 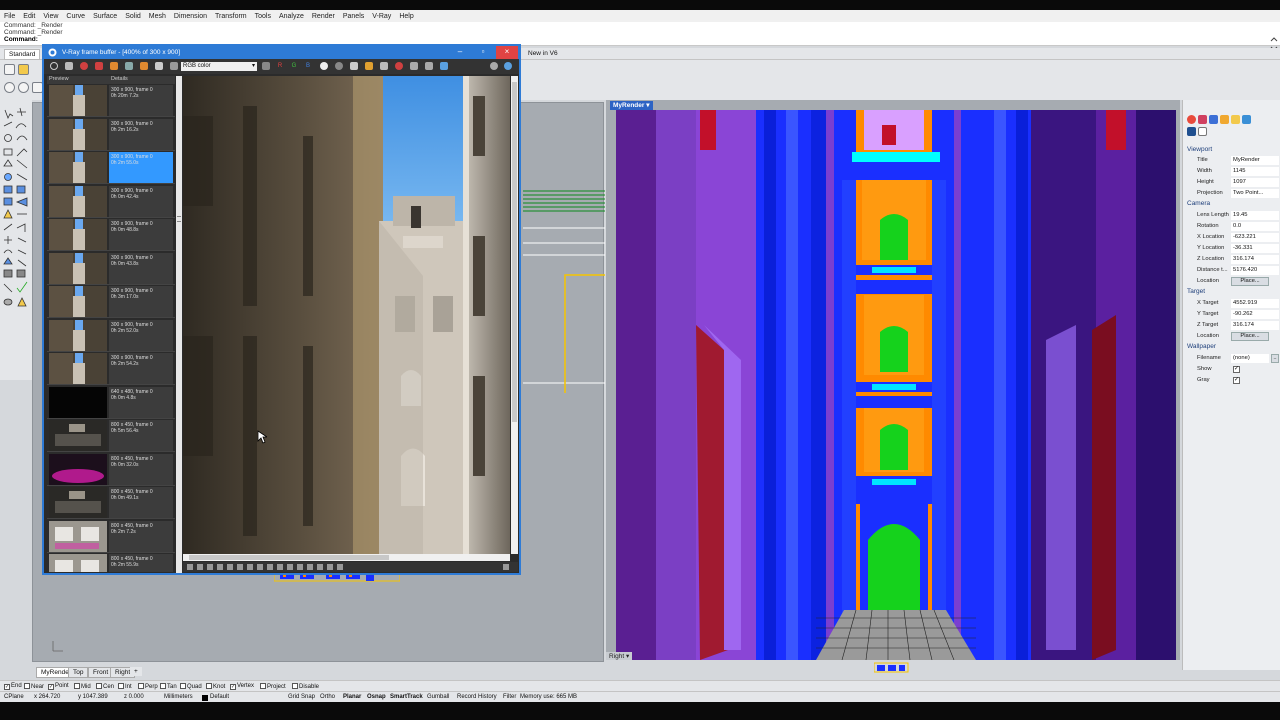 I want to click on stop-icon, so click(x=99, y=66).